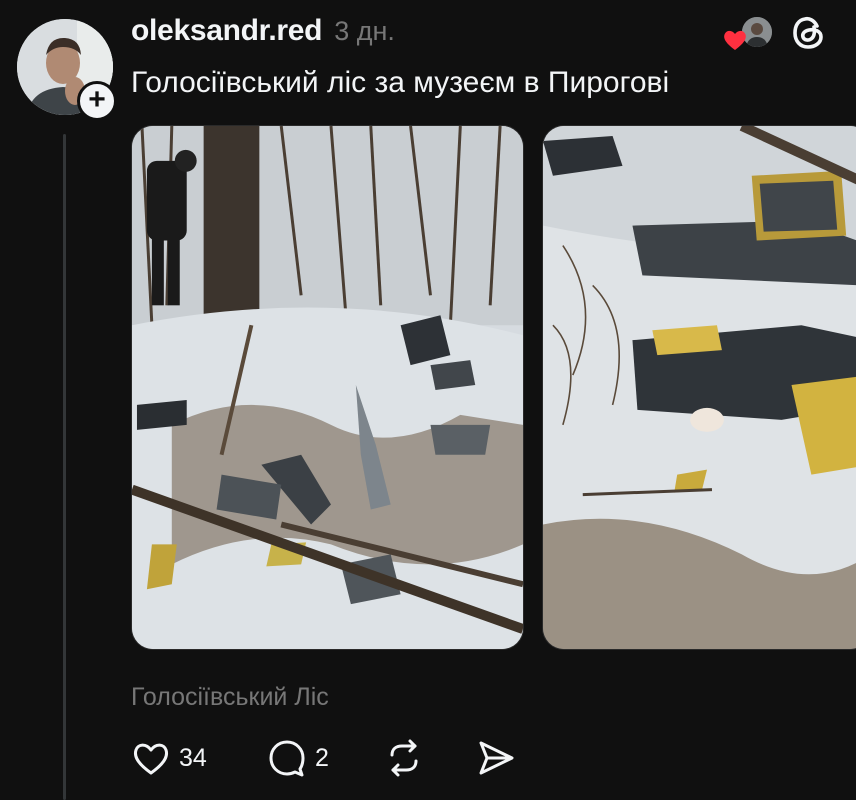 This screenshot has height=800, width=856. I want to click on reply-count: 2, so click(322, 757).